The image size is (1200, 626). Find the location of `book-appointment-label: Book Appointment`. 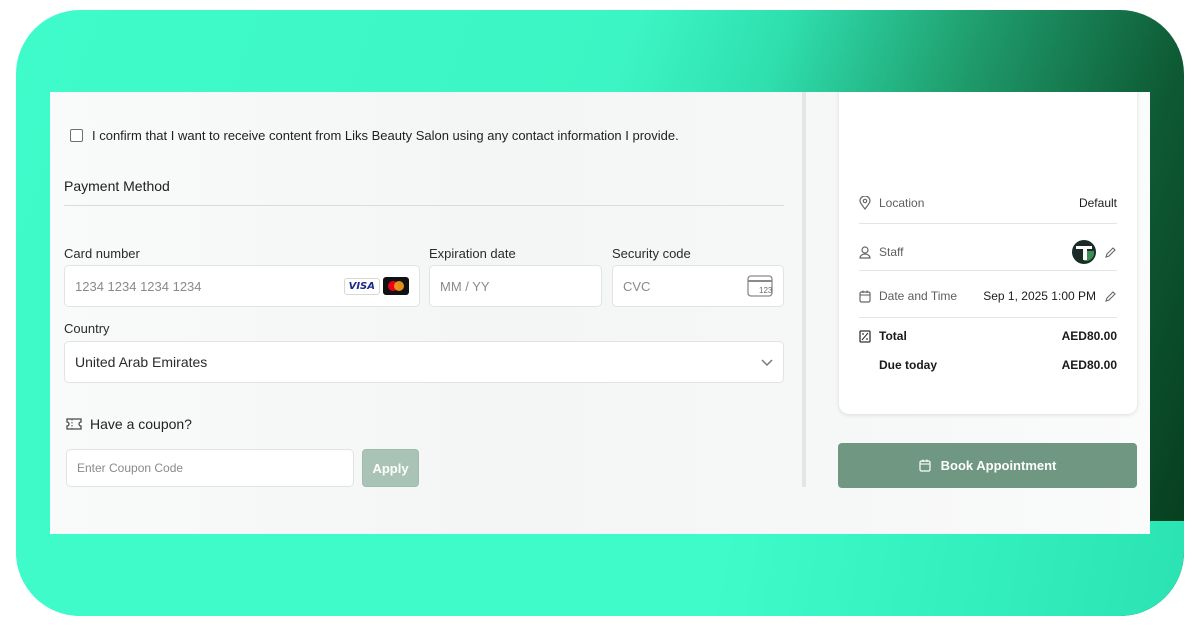

book-appointment-label: Book Appointment is located at coordinates (998, 465).